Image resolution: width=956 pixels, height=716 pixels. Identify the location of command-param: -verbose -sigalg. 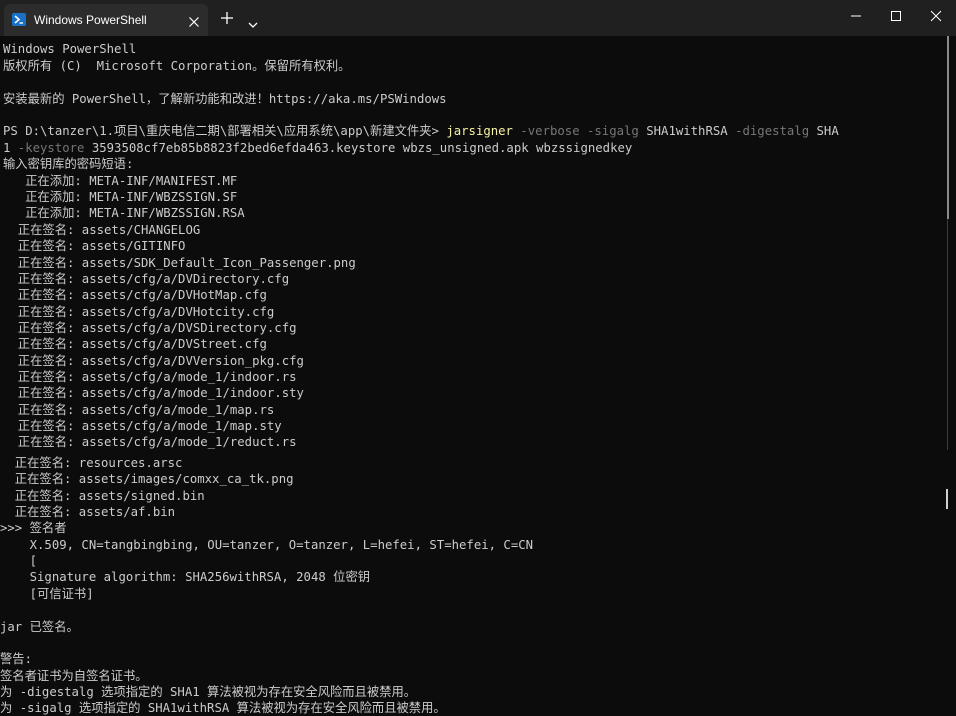
(579, 131).